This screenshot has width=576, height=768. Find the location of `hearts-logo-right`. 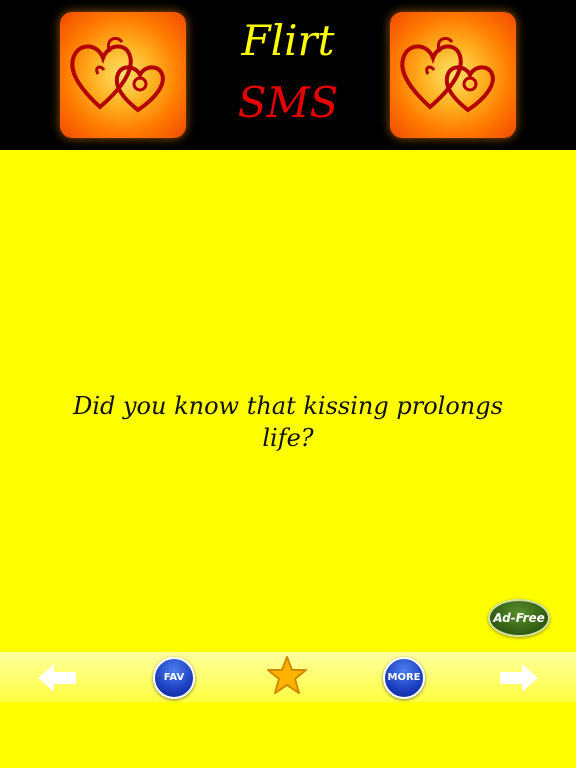

hearts-logo-right is located at coordinates (453, 75).